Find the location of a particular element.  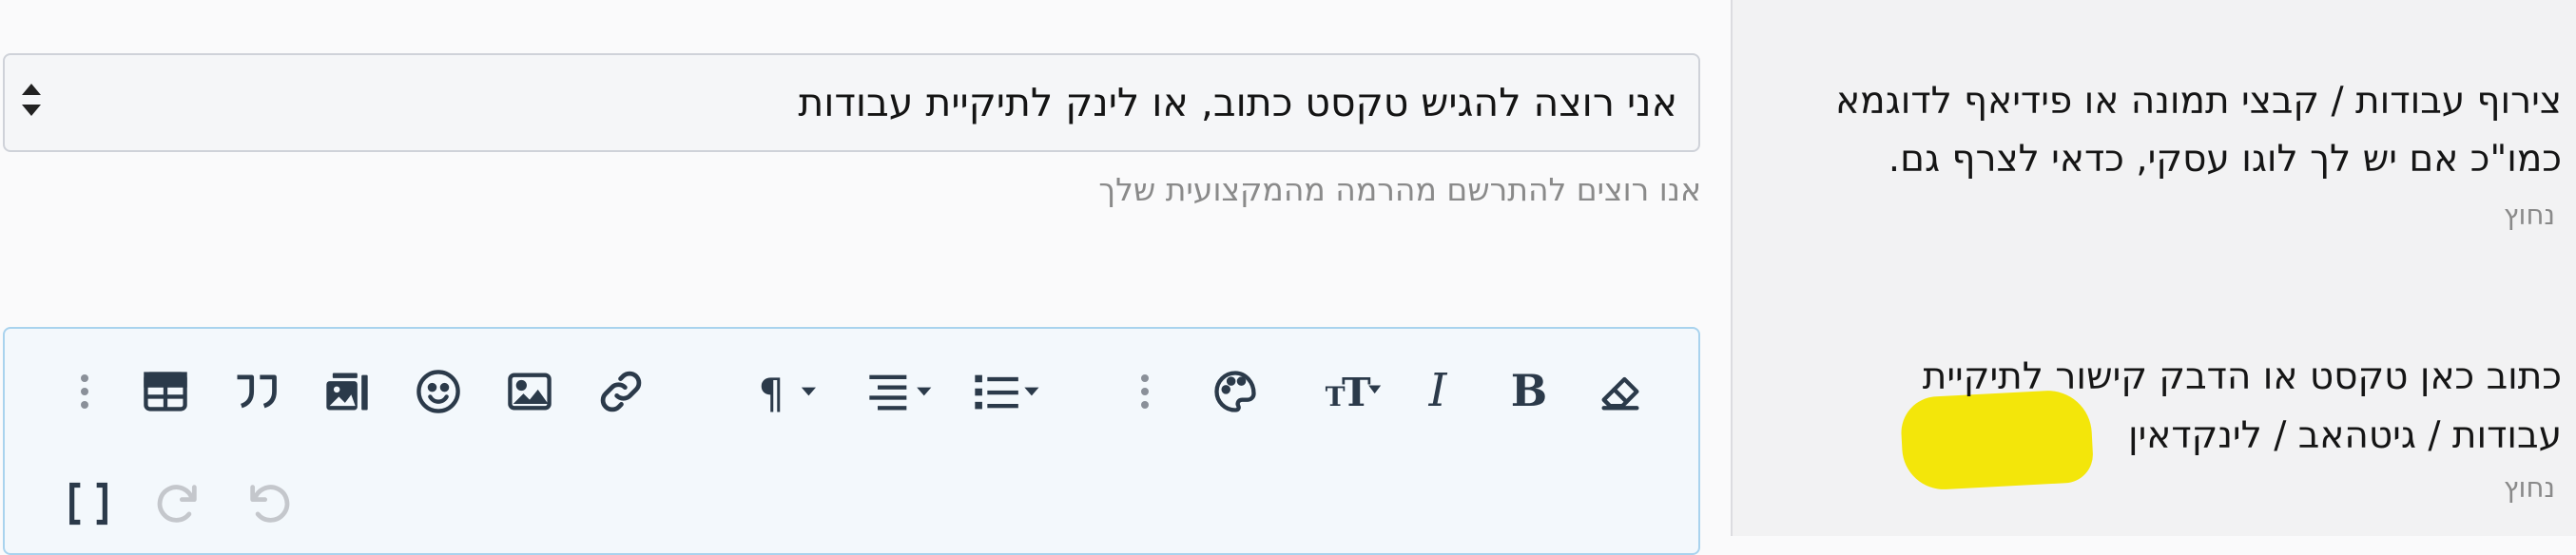

svg-text: I is located at coordinates (1438, 391).